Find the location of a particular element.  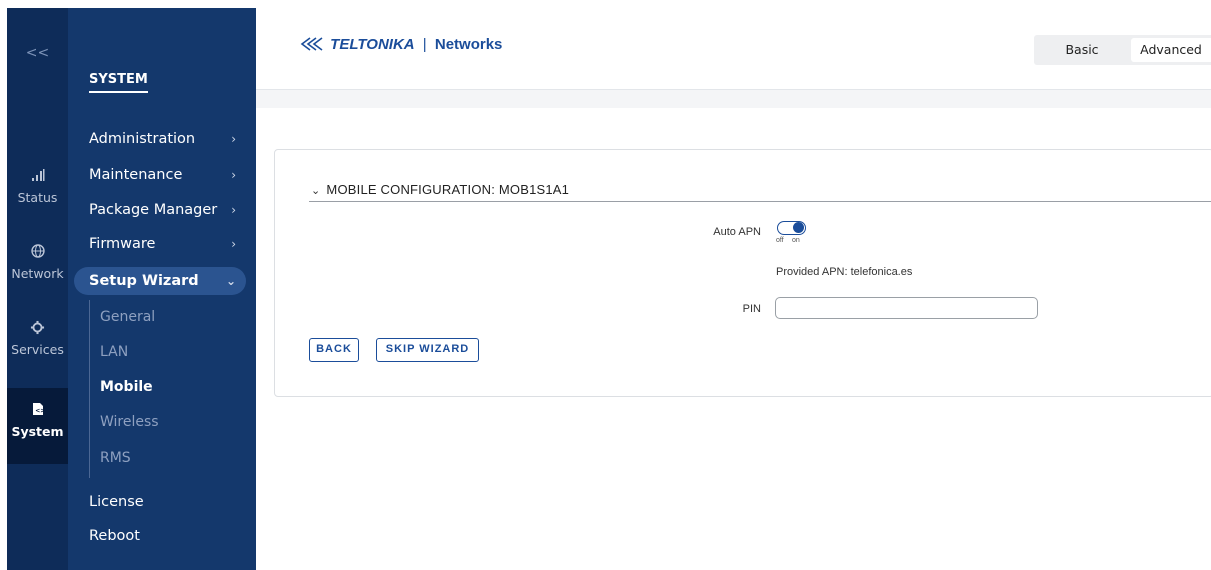

menu-item-label: License is located at coordinates (116, 502).